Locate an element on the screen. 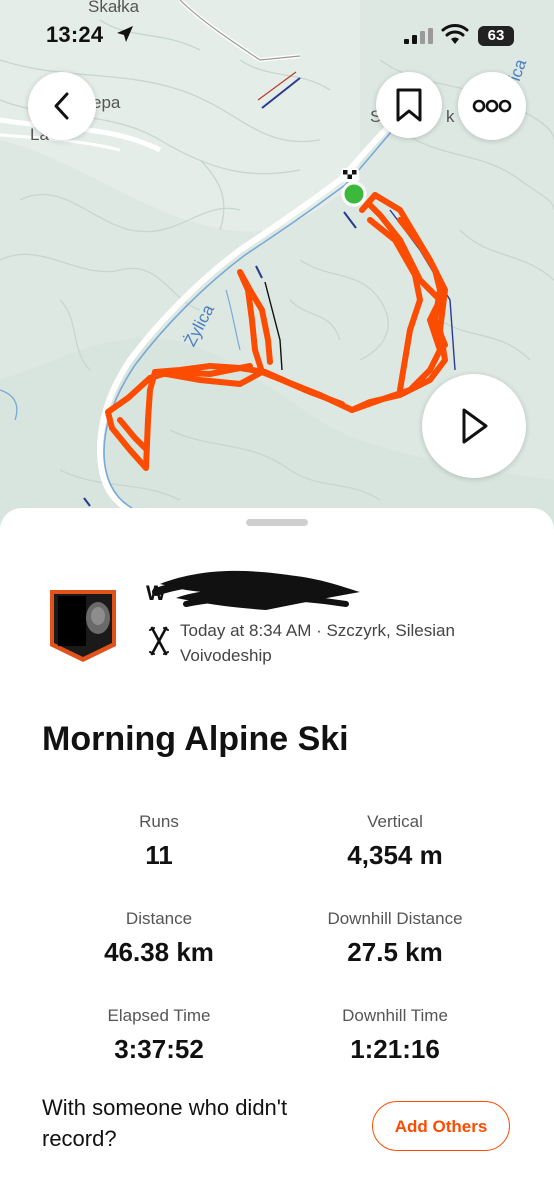 Image resolution: width=554 pixels, height=1200 pixels. play-flyover-button is located at coordinates (474, 426).